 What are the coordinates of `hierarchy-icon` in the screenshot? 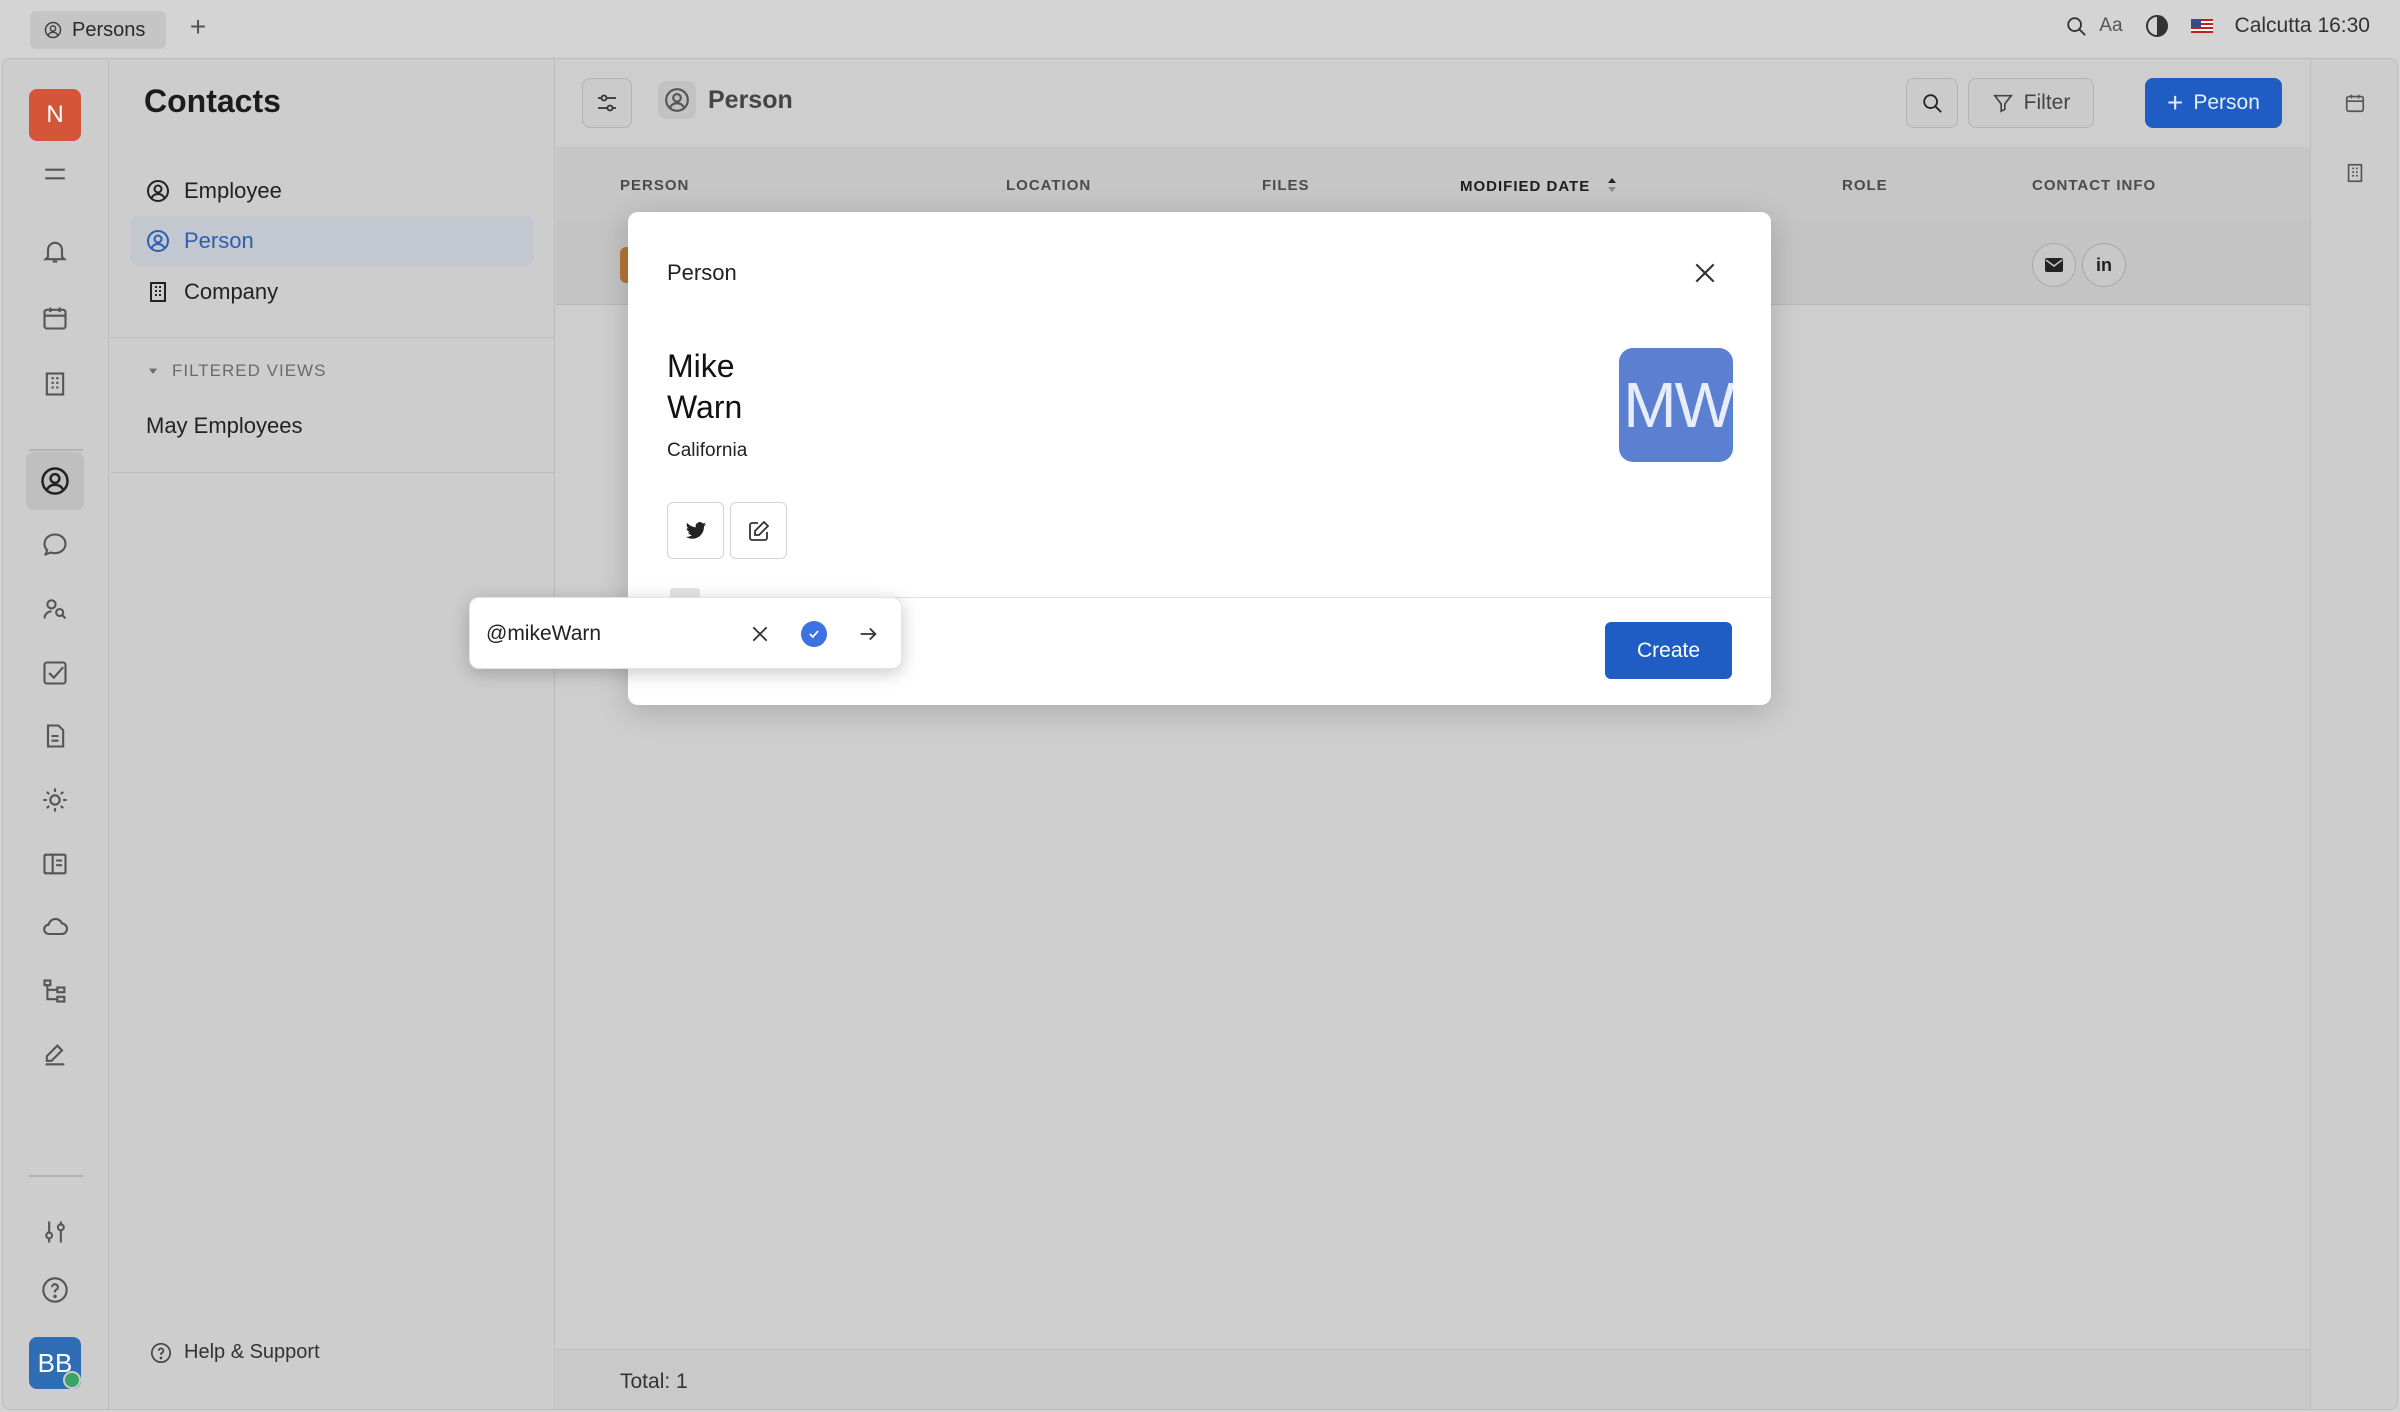 It's located at (55, 991).